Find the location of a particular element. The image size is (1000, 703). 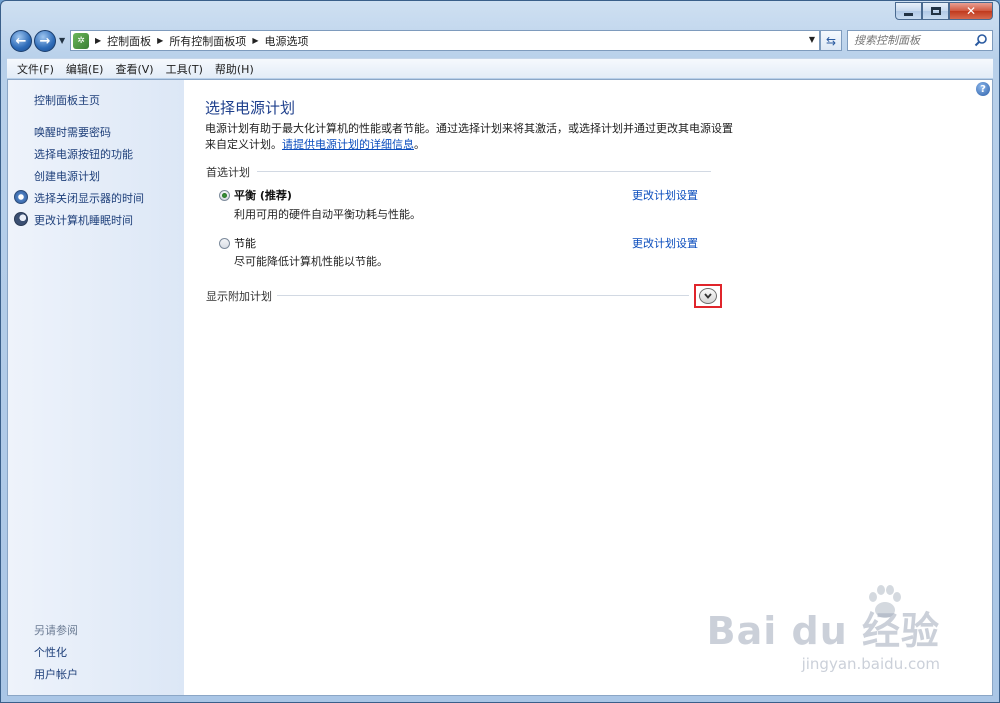

sidebar-create-plan: 创建电源计划 is located at coordinates (67, 176).